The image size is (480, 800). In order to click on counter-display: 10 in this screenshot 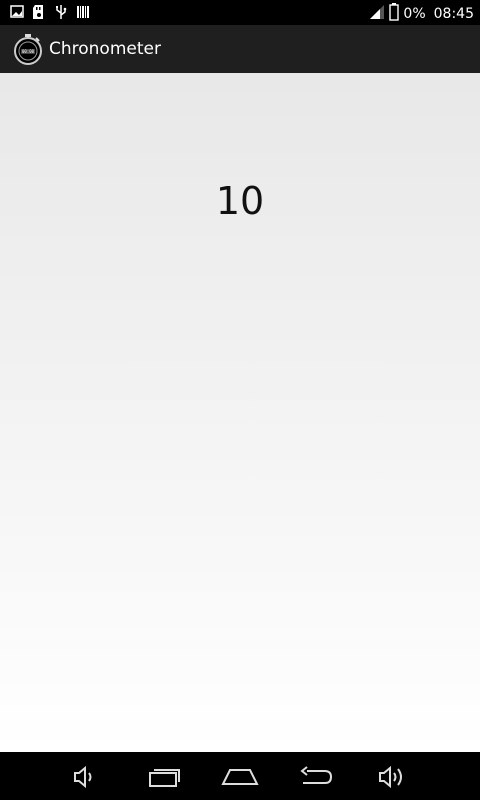, I will do `click(240, 201)`.